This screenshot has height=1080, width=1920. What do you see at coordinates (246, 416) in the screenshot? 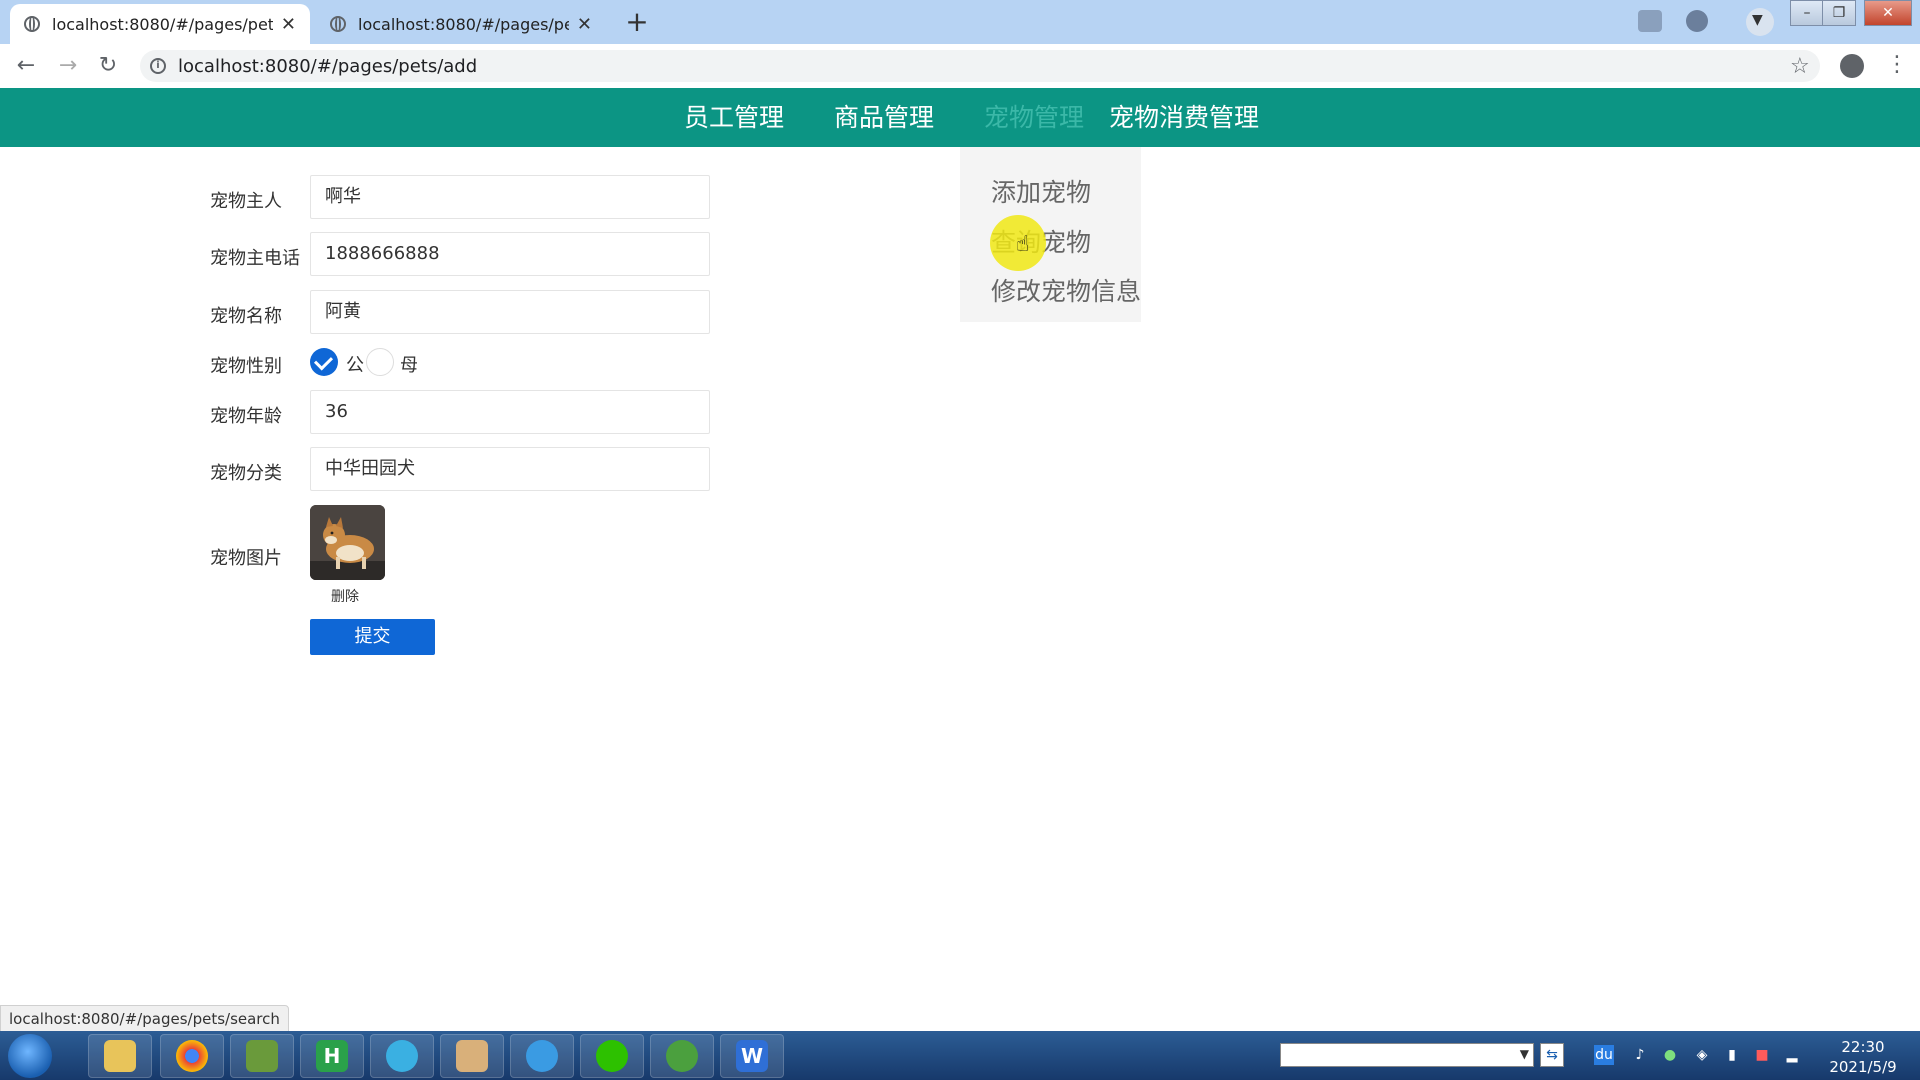
I see `age-label: 宠物年龄` at bounding box center [246, 416].